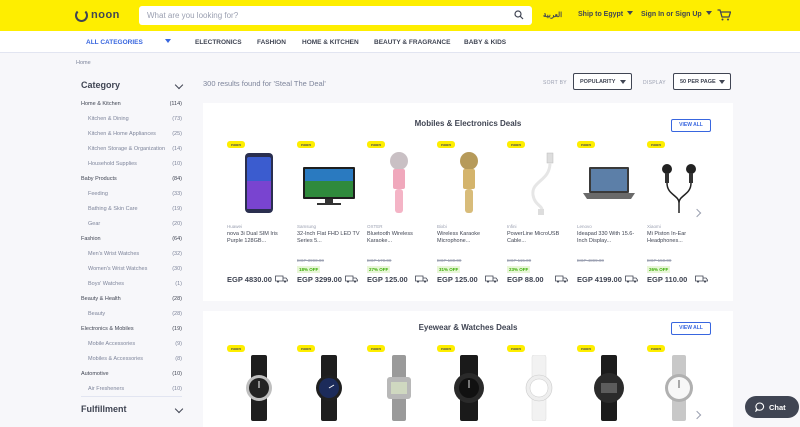  Describe the element at coordinates (379, 269) in the screenshot. I see `discount-badge: 27% OFF` at that location.